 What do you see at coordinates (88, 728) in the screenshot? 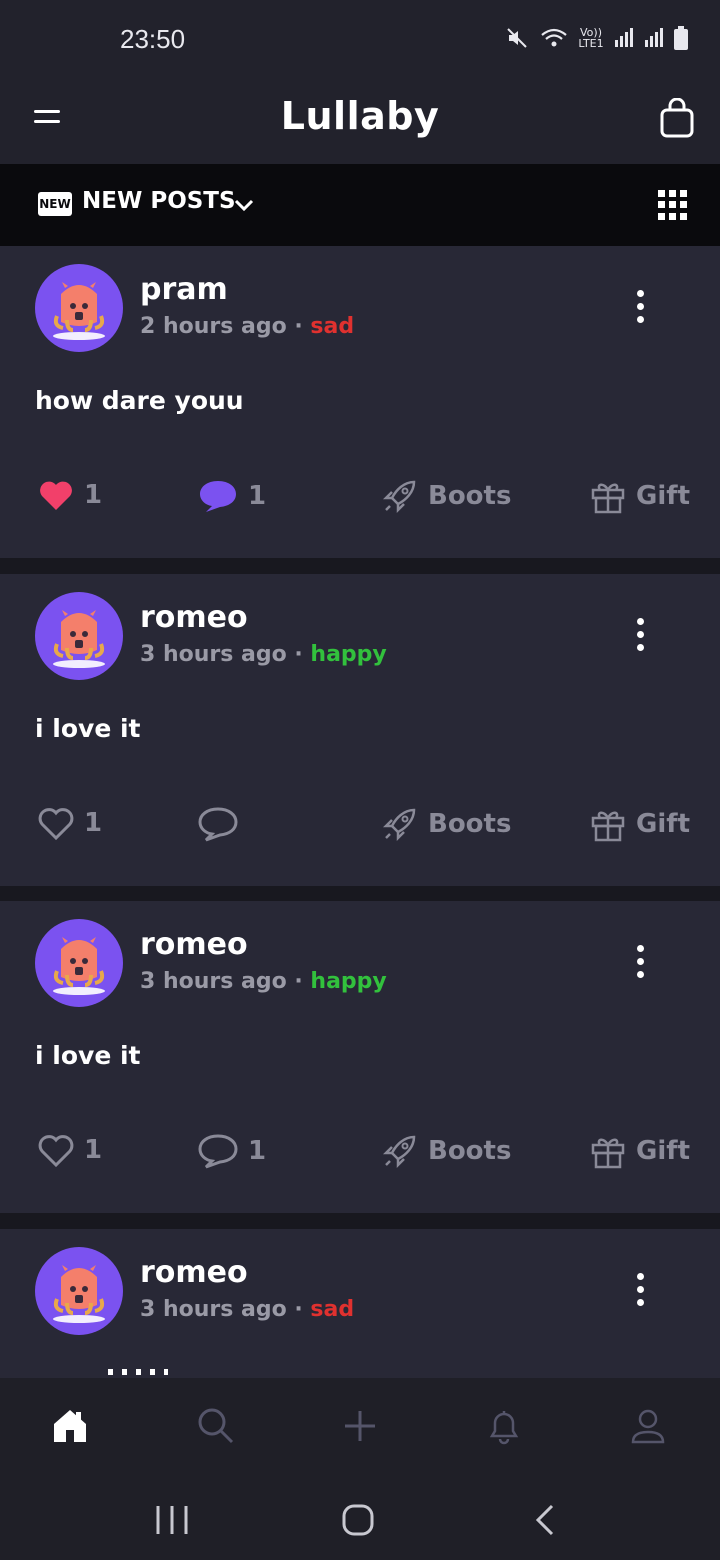
I see `post-text: i love it` at bounding box center [88, 728].